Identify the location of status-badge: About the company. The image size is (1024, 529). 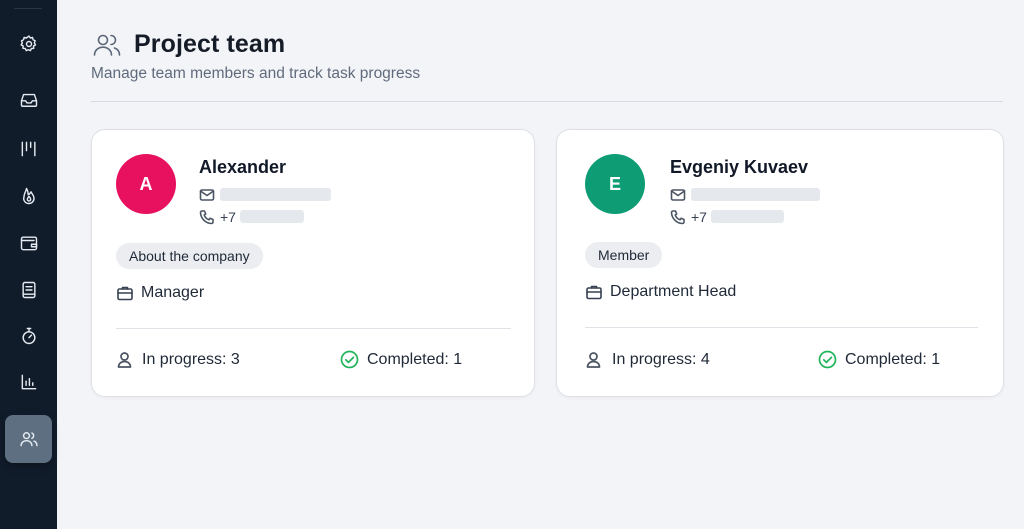
(189, 256).